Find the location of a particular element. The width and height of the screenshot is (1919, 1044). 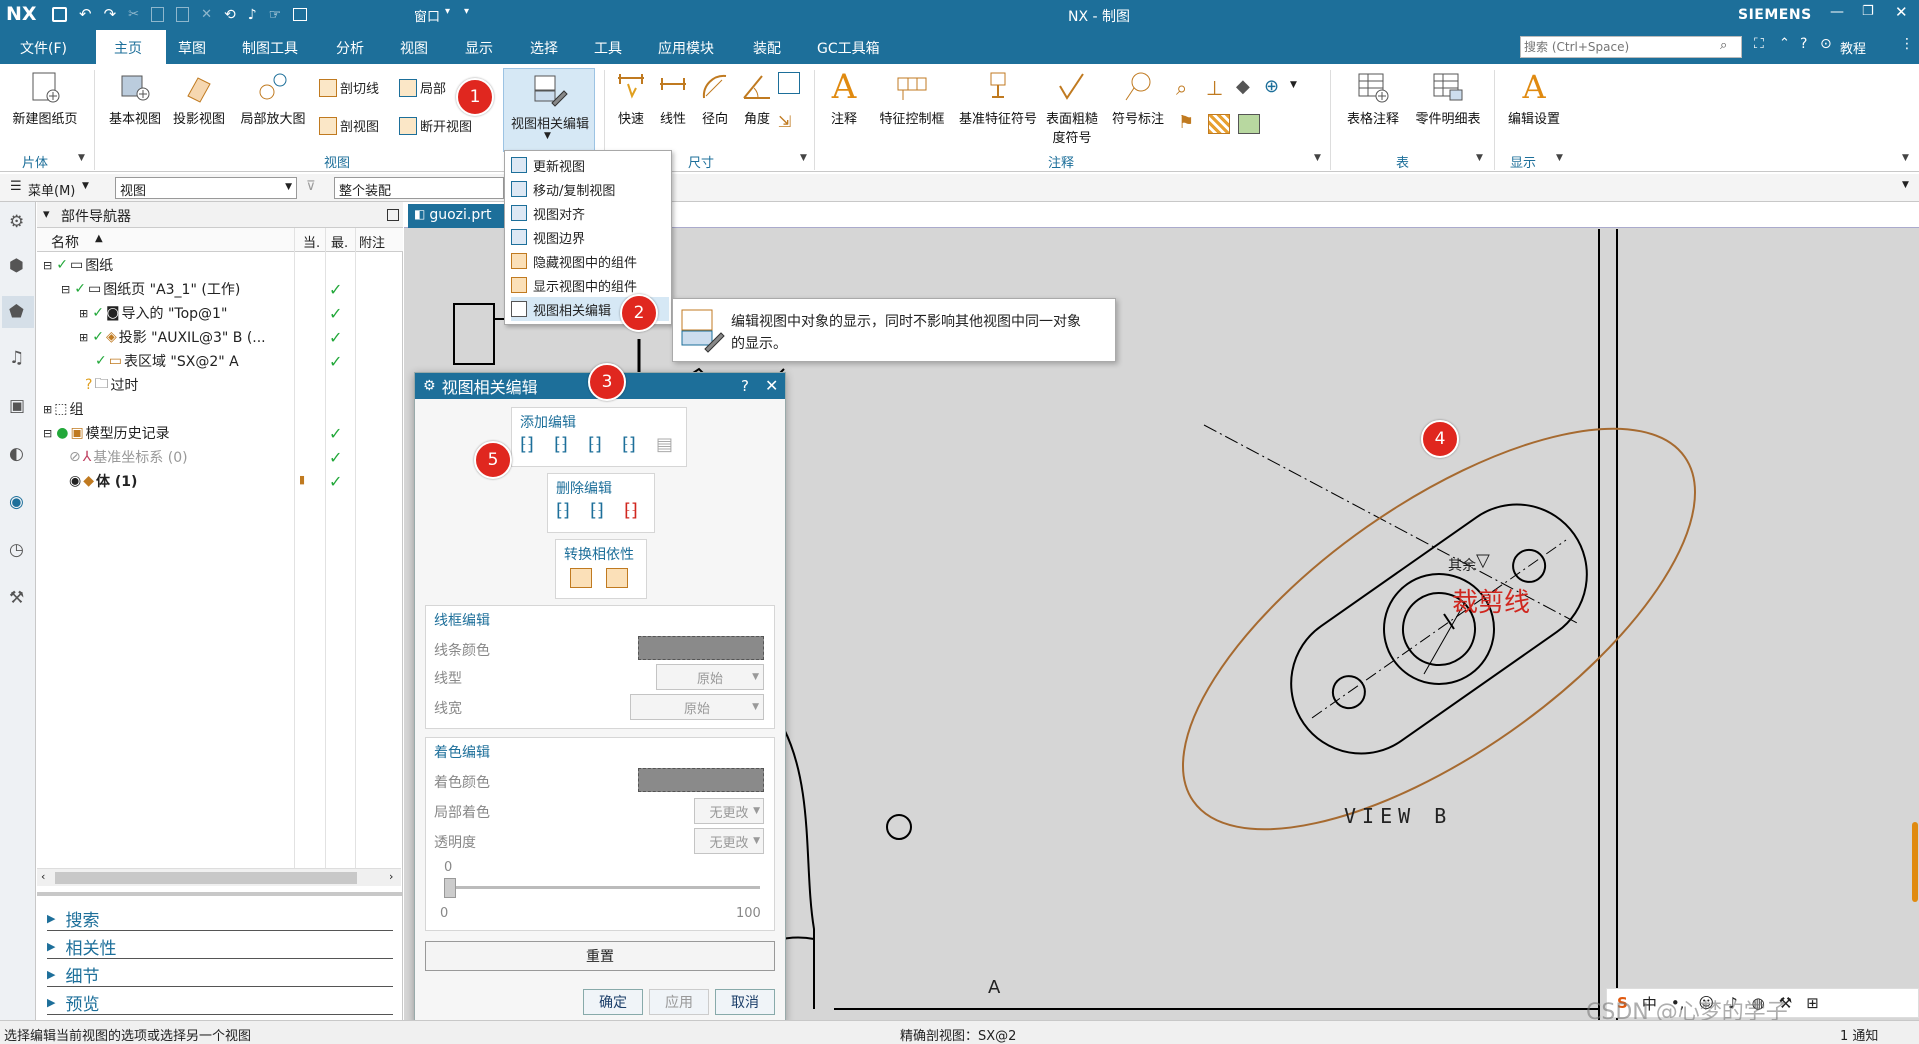

line-width-dropdown: 原始 ▼ is located at coordinates (697, 707).